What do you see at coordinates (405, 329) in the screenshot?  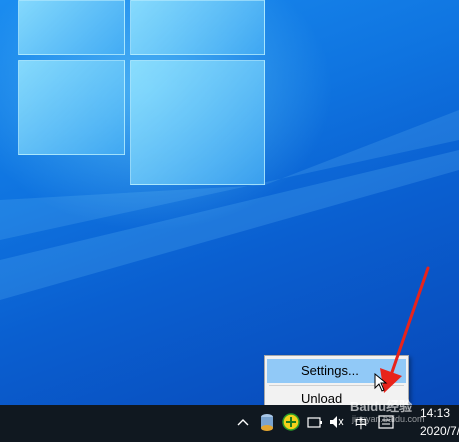 I see `red-pointer-arrow-icon` at bounding box center [405, 329].